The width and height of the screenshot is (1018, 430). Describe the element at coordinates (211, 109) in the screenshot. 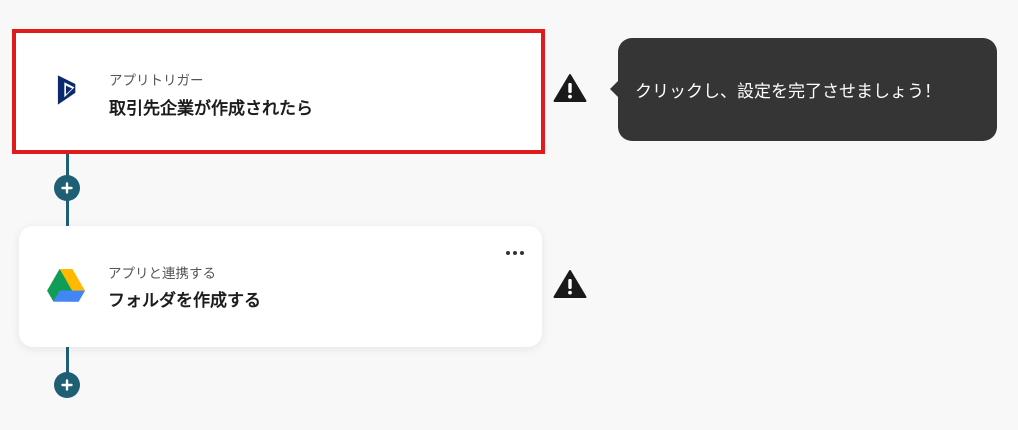

I see `step-title: 取引先企業が作成されたら` at that location.